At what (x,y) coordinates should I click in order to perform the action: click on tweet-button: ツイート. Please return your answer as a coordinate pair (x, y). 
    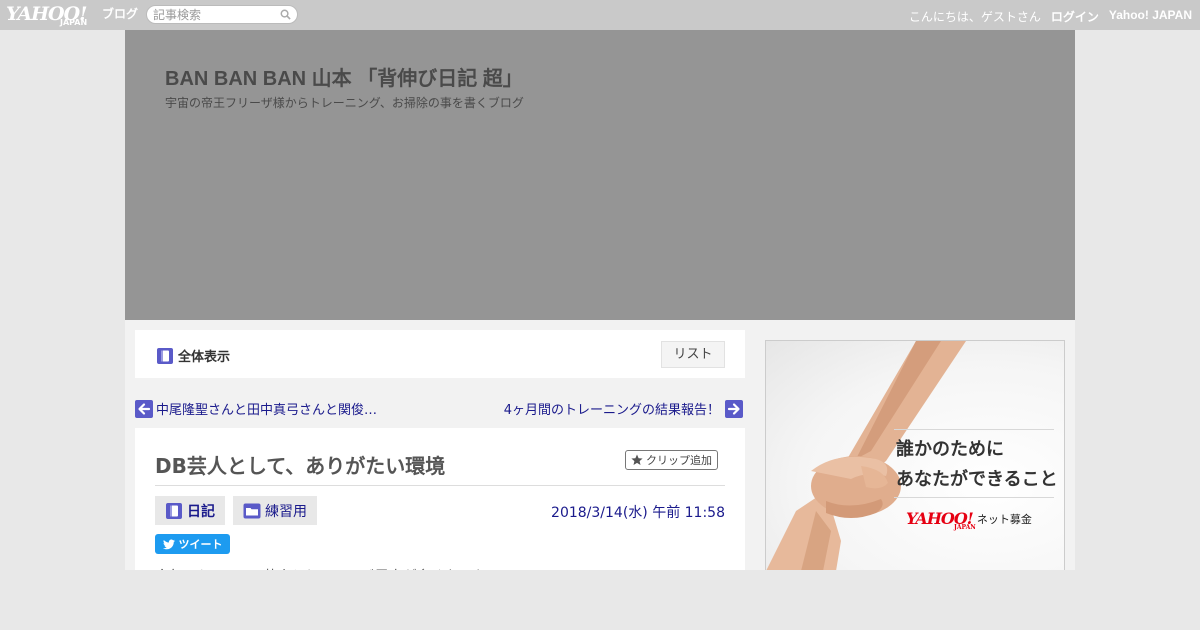
    Looking at the image, I should click on (192, 544).